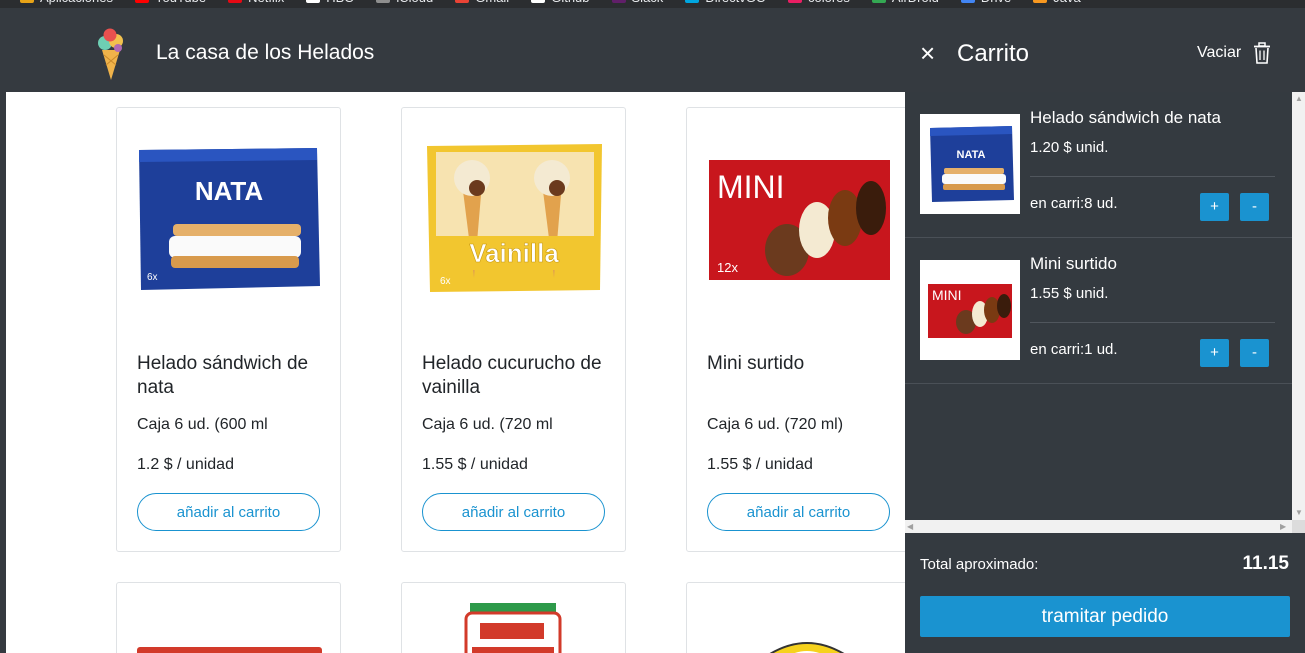  I want to click on bookmark-item: DirectvGO, so click(725, 2).